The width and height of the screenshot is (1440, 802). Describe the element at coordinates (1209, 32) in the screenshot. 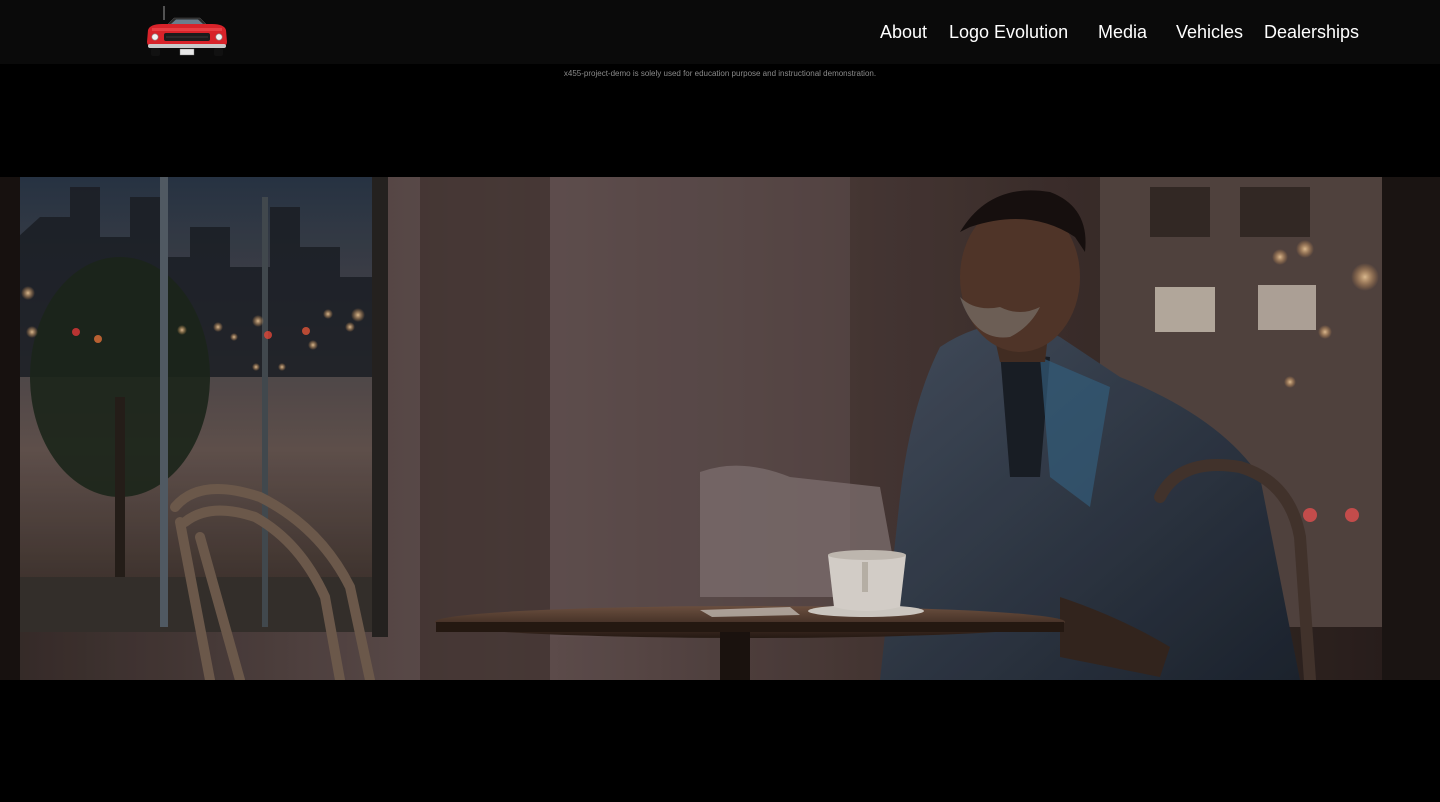

I see `nav-link-vehicles: Vehicles` at that location.